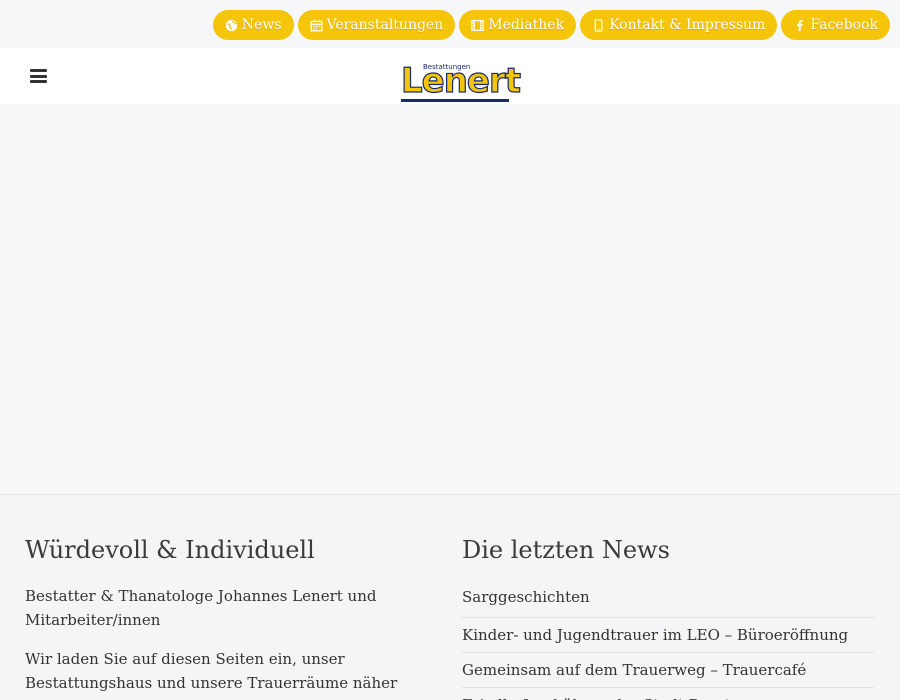  I want to click on nav-kontakt-button: Kontakt & Impressum, so click(679, 25).